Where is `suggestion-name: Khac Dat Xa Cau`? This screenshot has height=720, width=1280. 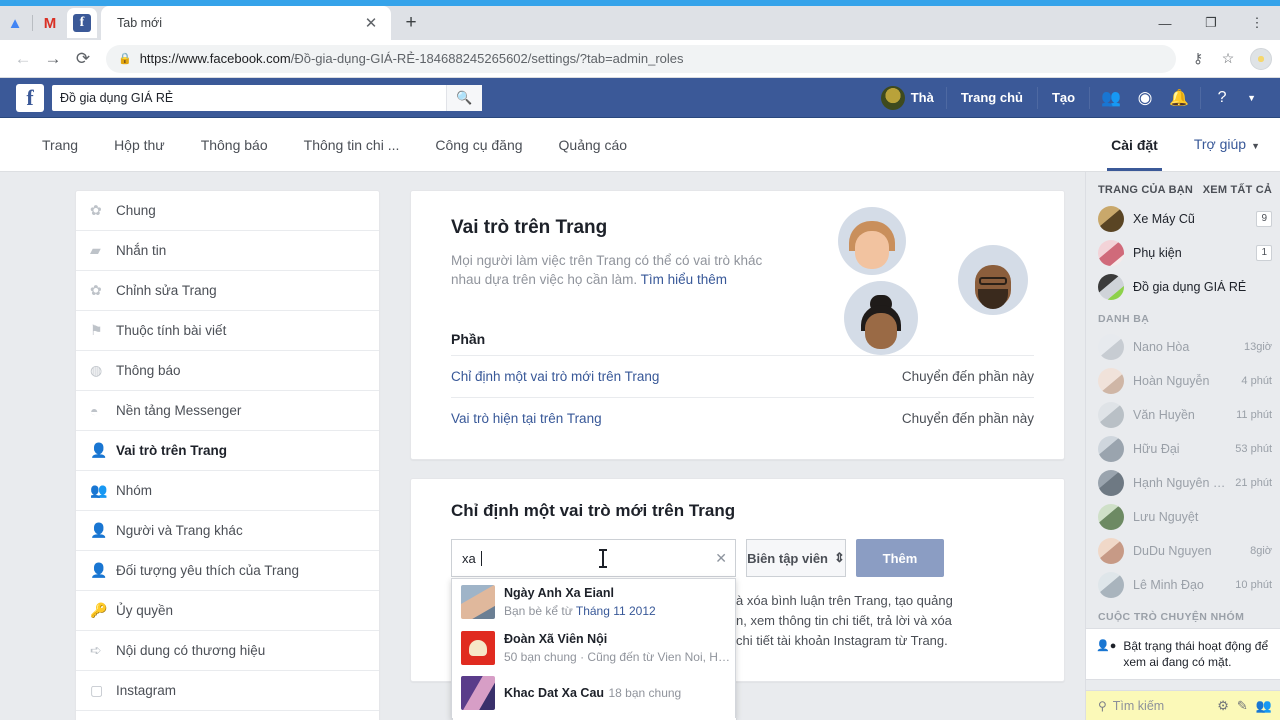 suggestion-name: Khac Dat Xa Cau is located at coordinates (554, 693).